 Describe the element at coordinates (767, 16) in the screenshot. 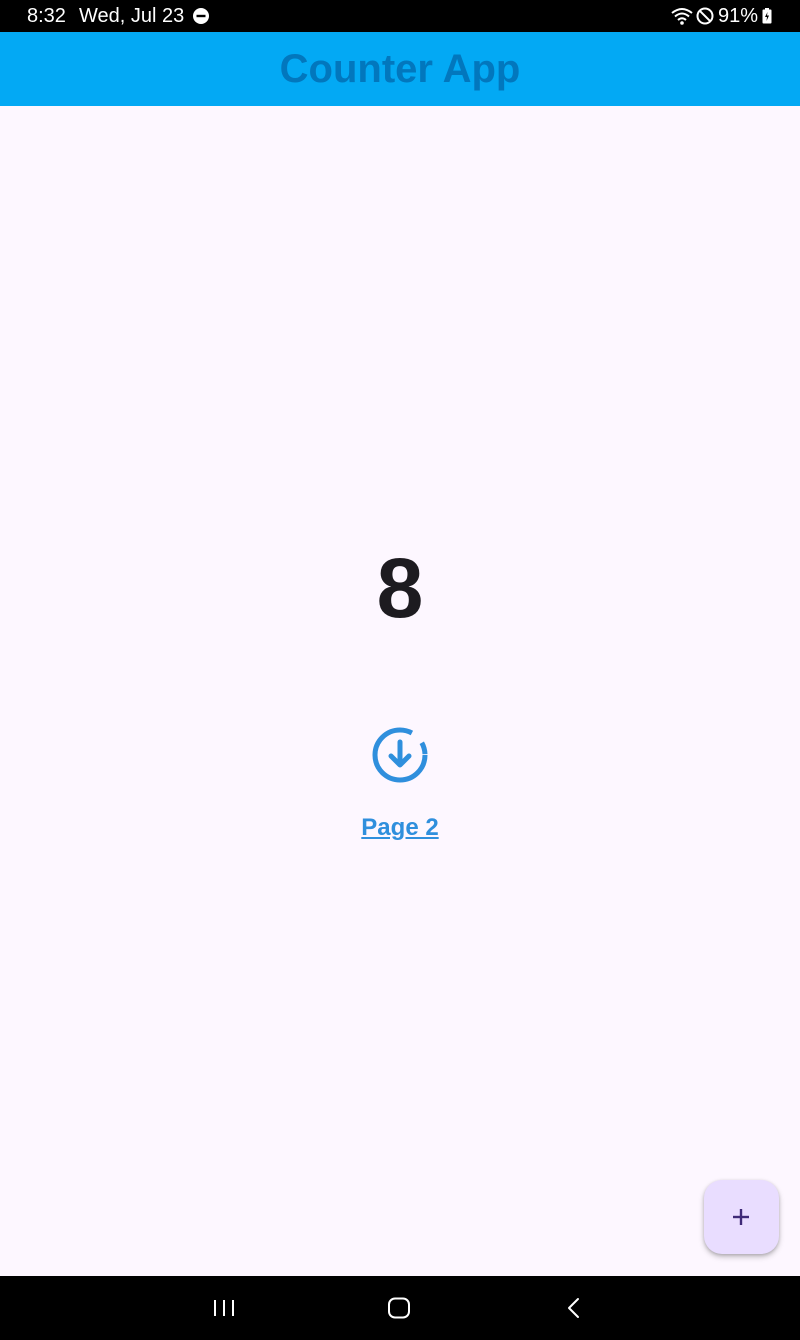

I see `battery-icon` at that location.